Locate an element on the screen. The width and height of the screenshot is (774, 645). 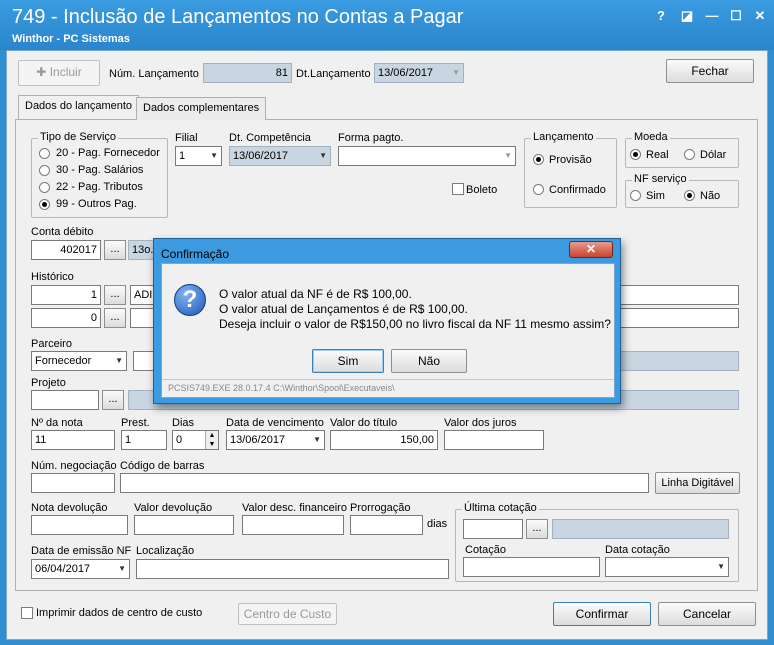
dialog-title: Confirmação is located at coordinates (195, 254).